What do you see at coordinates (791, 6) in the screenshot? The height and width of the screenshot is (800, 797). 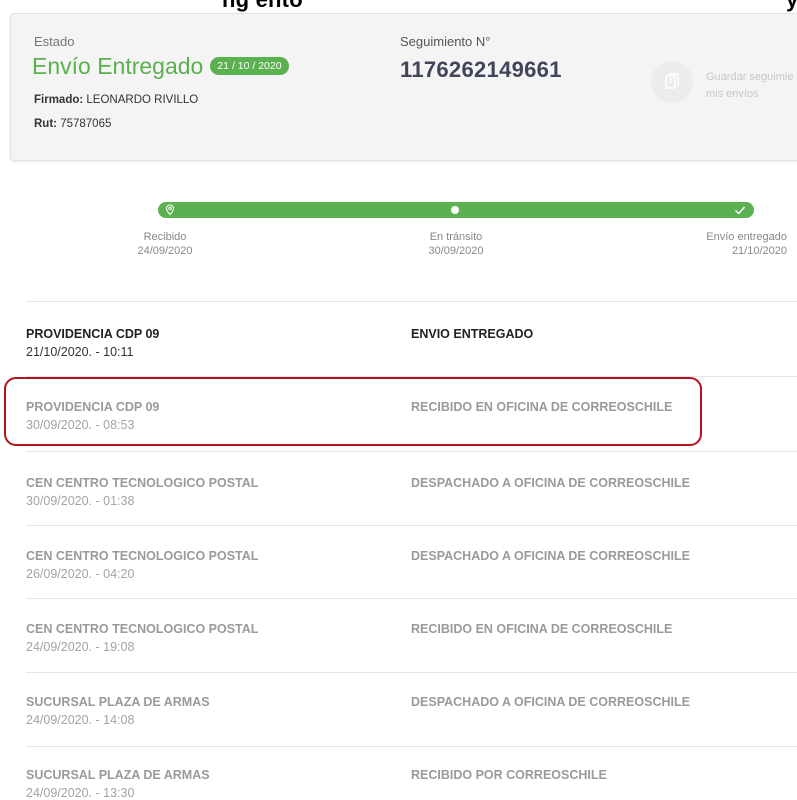 I see `cropped-heading-trail: y` at bounding box center [791, 6].